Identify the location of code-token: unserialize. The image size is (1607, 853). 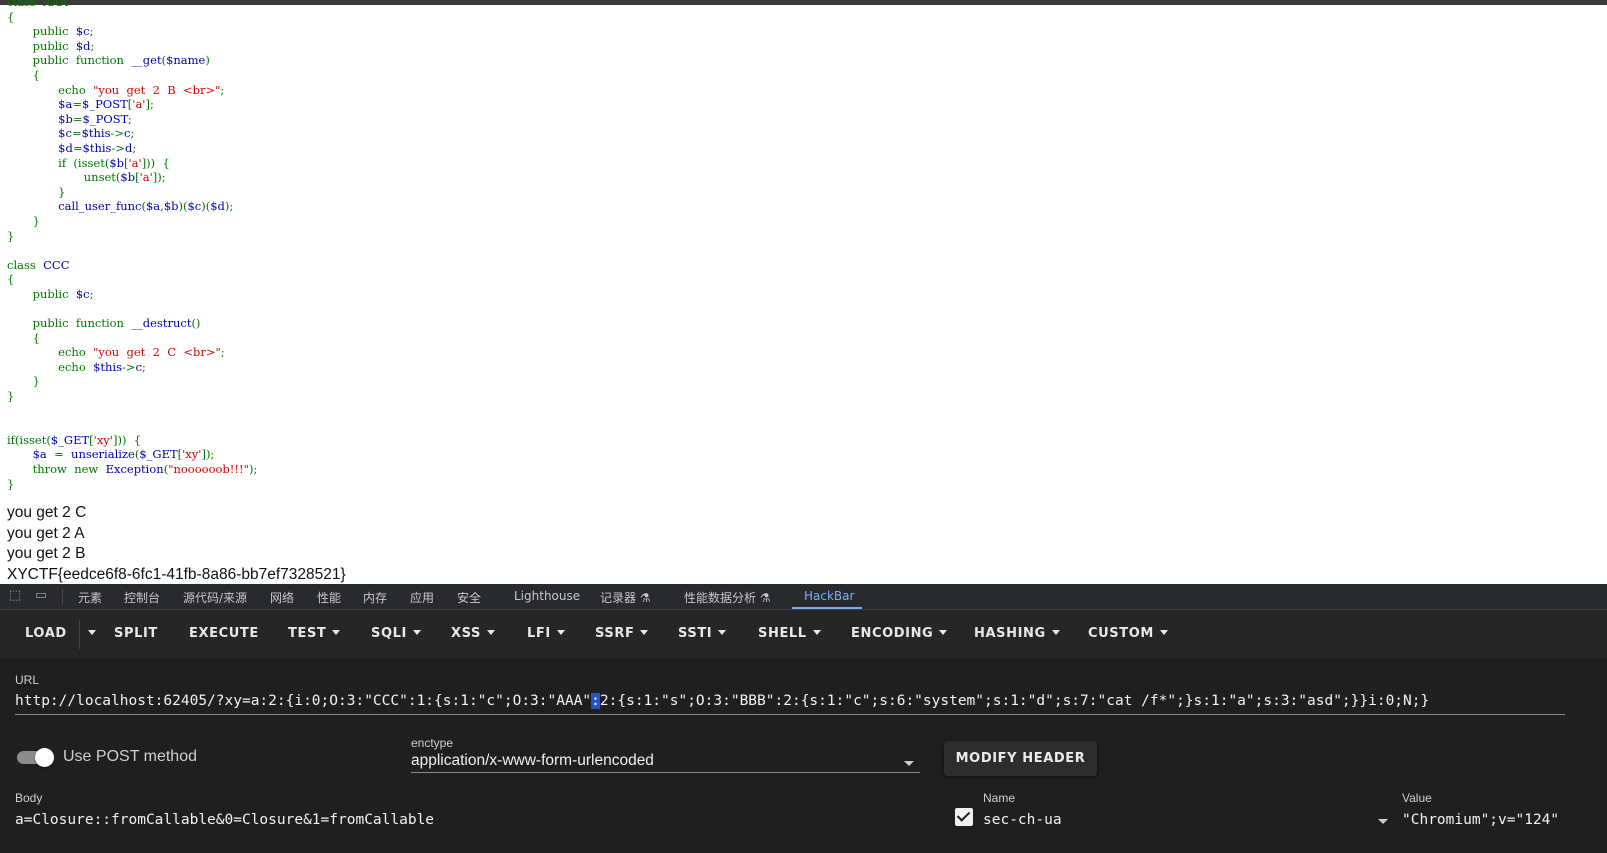
(103, 454).